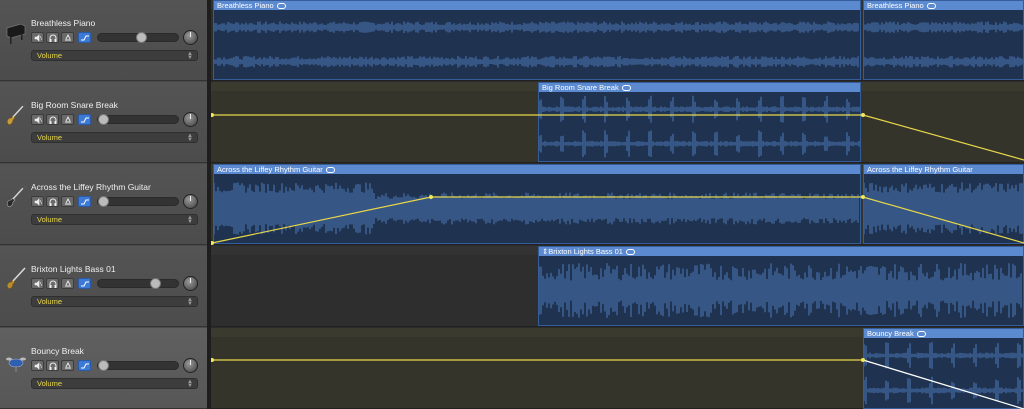 The image size is (1024, 409). I want to click on track-header-big-room-snare-break: Big Room Snare Break Volume ▲ ▼, so click(103, 122).